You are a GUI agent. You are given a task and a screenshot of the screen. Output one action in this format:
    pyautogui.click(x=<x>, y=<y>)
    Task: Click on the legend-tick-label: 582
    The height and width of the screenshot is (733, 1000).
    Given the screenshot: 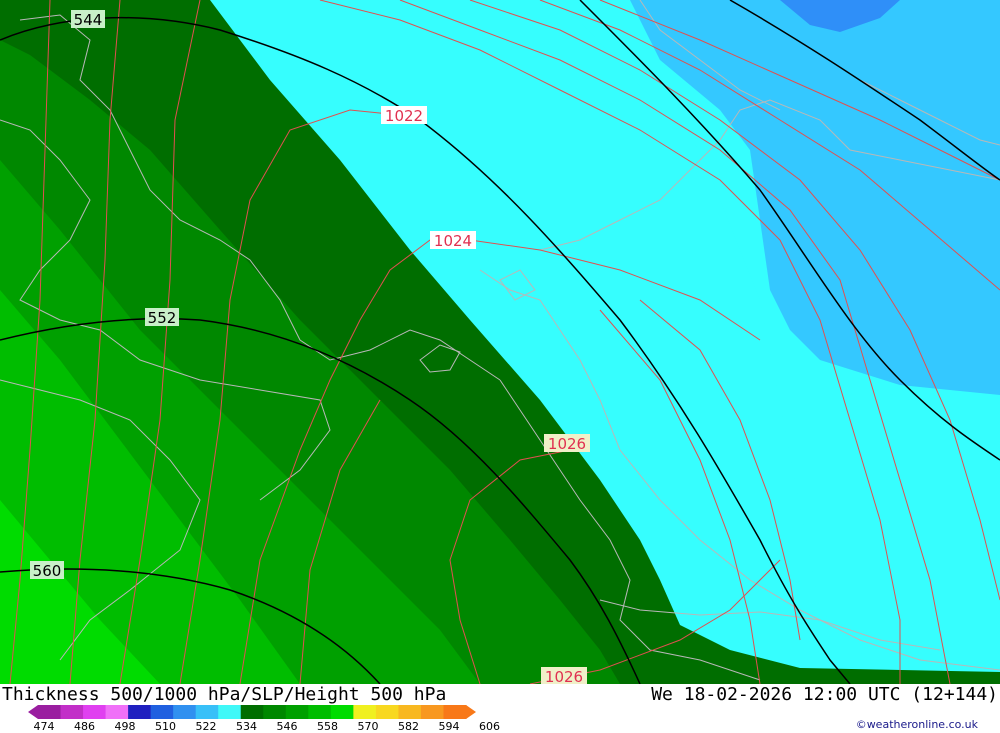 What is the action you would take?
    pyautogui.click(x=408, y=726)
    